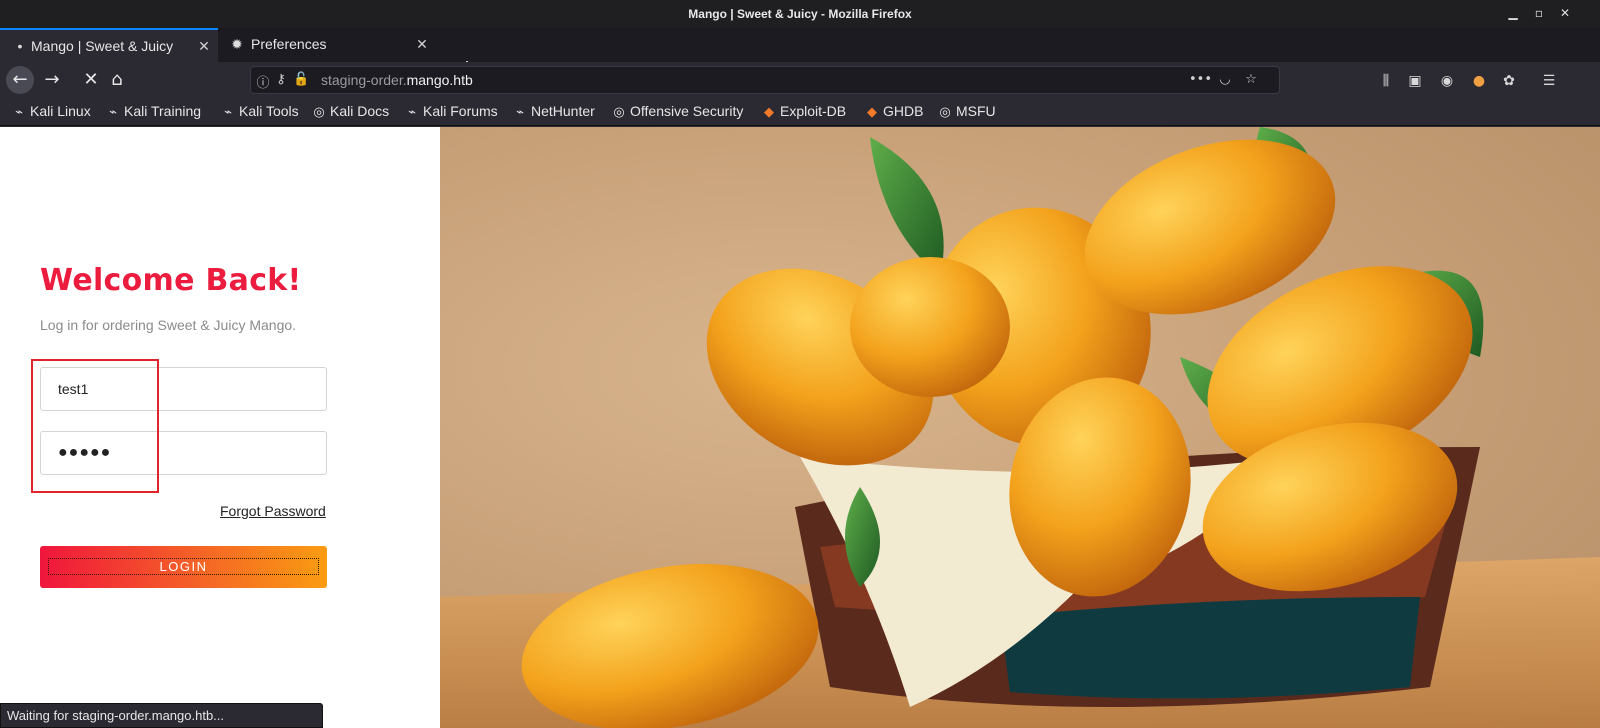 The width and height of the screenshot is (1600, 728). What do you see at coordinates (1513, 13) in the screenshot?
I see `minimize-button: ▁` at bounding box center [1513, 13].